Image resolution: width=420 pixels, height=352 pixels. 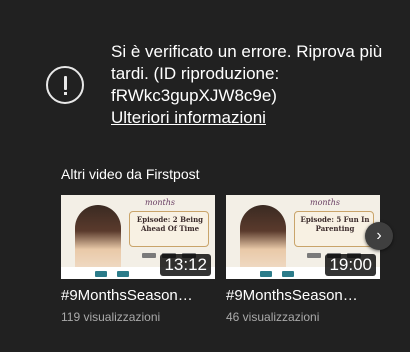 What do you see at coordinates (303, 237) in the screenshot?
I see `video-thumbnail: months Episode: 5 Fun In Parenting 19:00` at bounding box center [303, 237].